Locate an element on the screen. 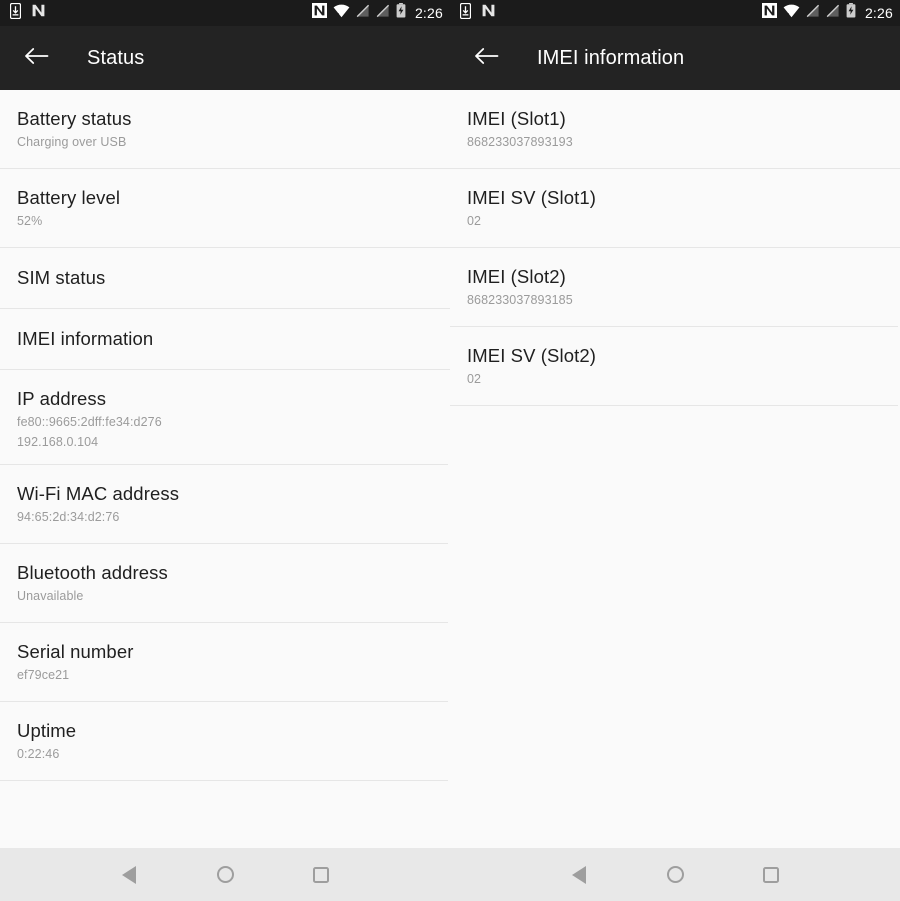 This screenshot has width=900, height=901. list-item-subtitle: fe80::9665:2dff:fe34:d276 is located at coordinates (89, 422).